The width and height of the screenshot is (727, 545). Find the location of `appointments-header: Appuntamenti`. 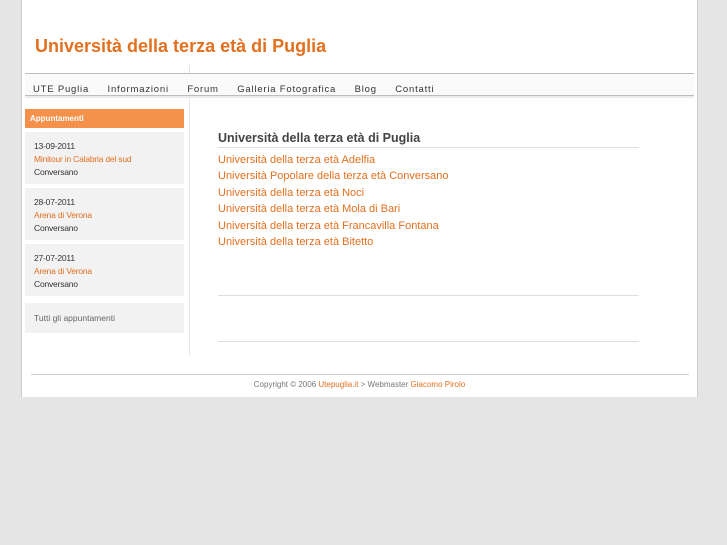

appointments-header: Appuntamenti is located at coordinates (104, 118).